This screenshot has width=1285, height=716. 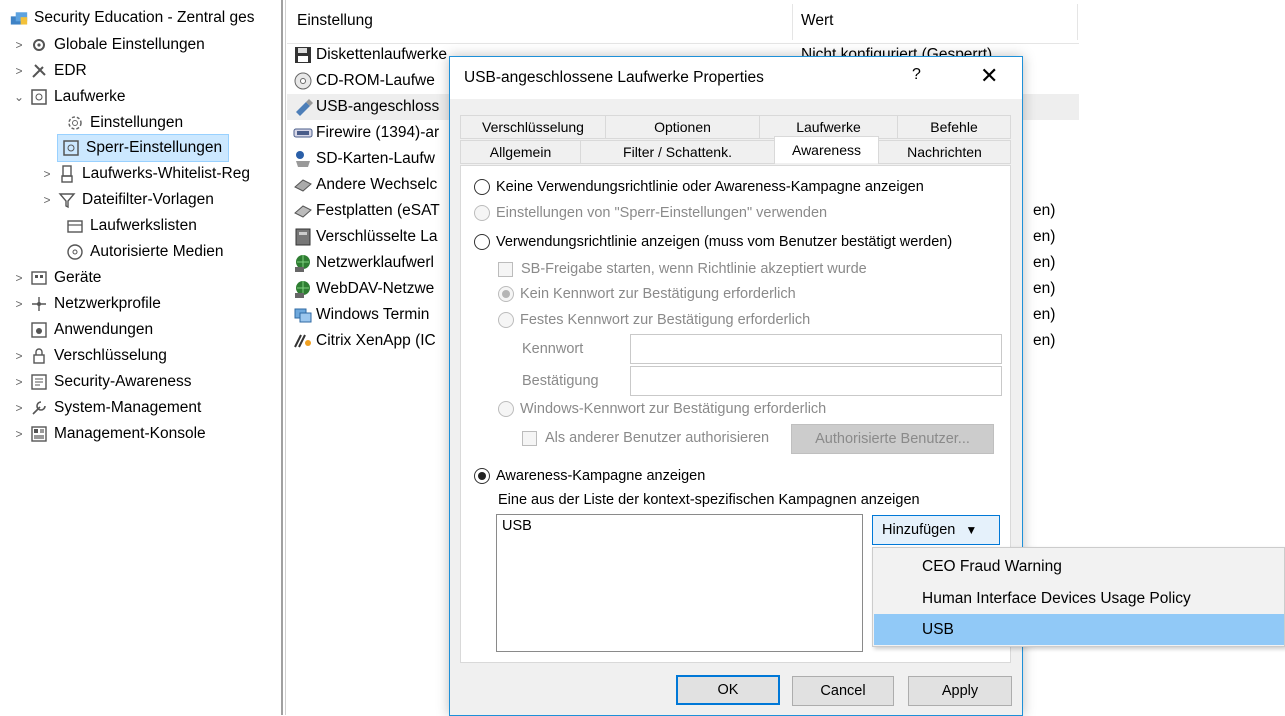 What do you see at coordinates (679, 583) in the screenshot?
I see `campaign-list: USB` at bounding box center [679, 583].